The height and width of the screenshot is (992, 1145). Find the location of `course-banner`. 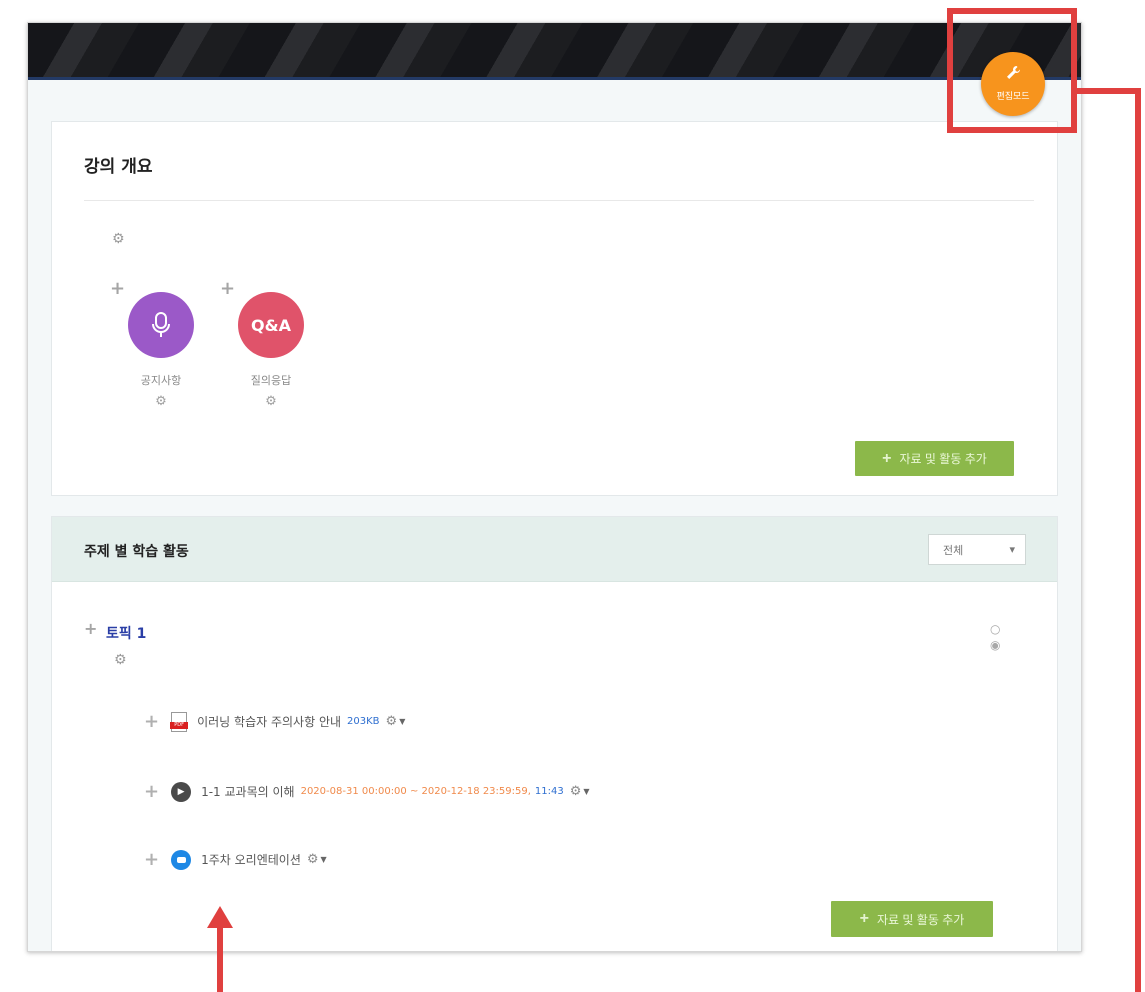

course-banner is located at coordinates (554, 51).